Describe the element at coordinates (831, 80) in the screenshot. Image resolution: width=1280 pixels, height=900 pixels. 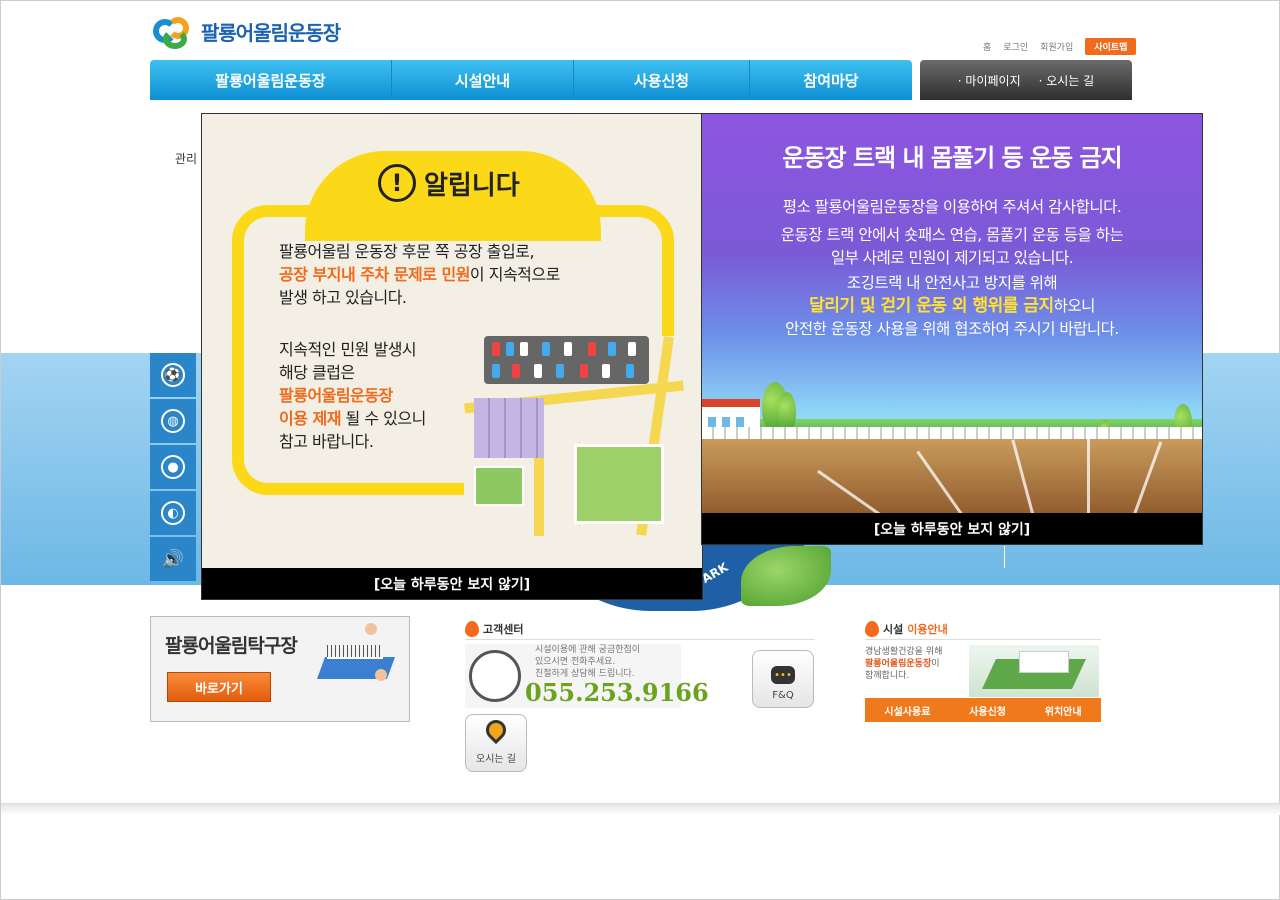
I see `nav-item-community: 참여마당` at that location.